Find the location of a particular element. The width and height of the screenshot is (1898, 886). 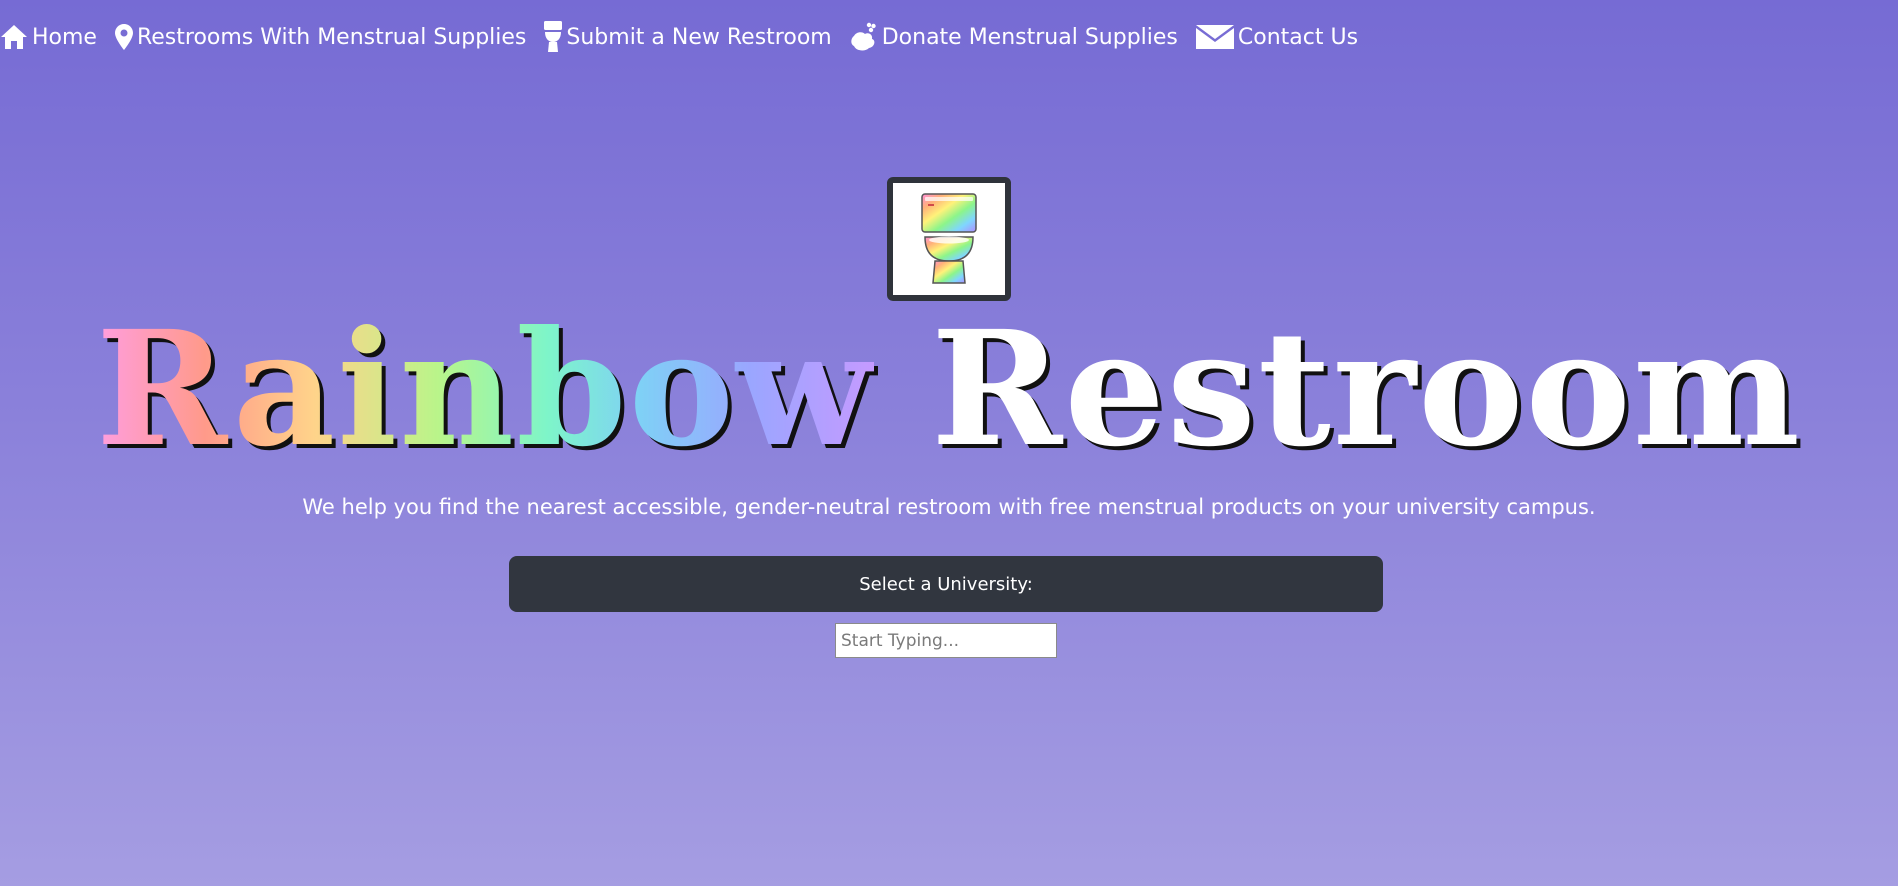

title-rainbow-word: Rainbow is located at coordinates (485, 389).